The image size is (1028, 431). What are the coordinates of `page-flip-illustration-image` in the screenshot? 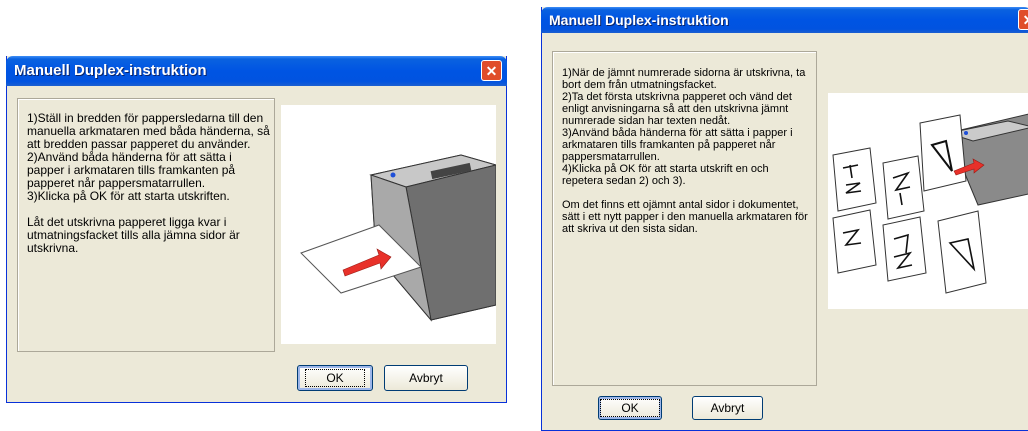 It's located at (930, 203).